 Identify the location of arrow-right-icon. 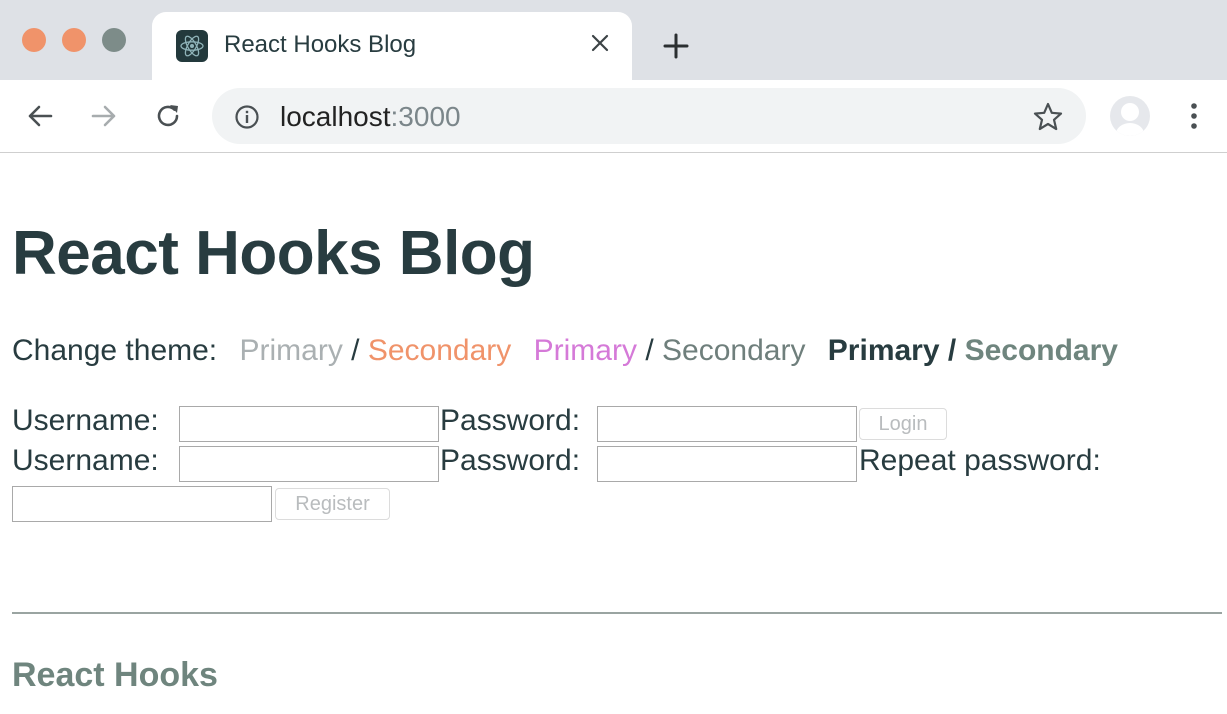
(104, 116).